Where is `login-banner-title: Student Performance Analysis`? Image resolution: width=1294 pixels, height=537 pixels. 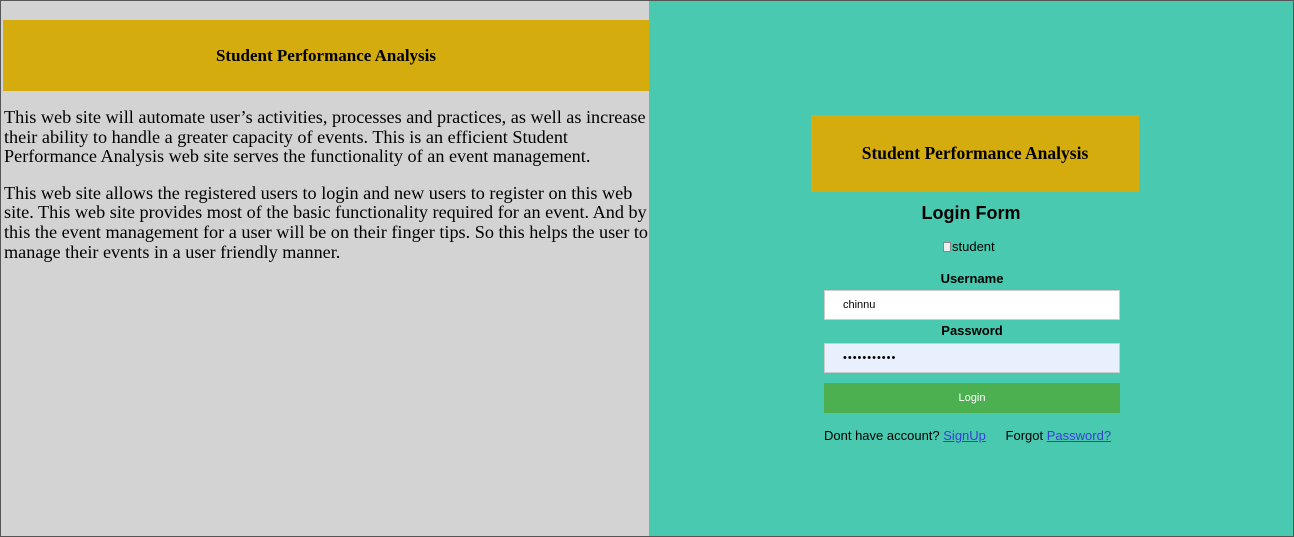 login-banner-title: Student Performance Analysis is located at coordinates (975, 153).